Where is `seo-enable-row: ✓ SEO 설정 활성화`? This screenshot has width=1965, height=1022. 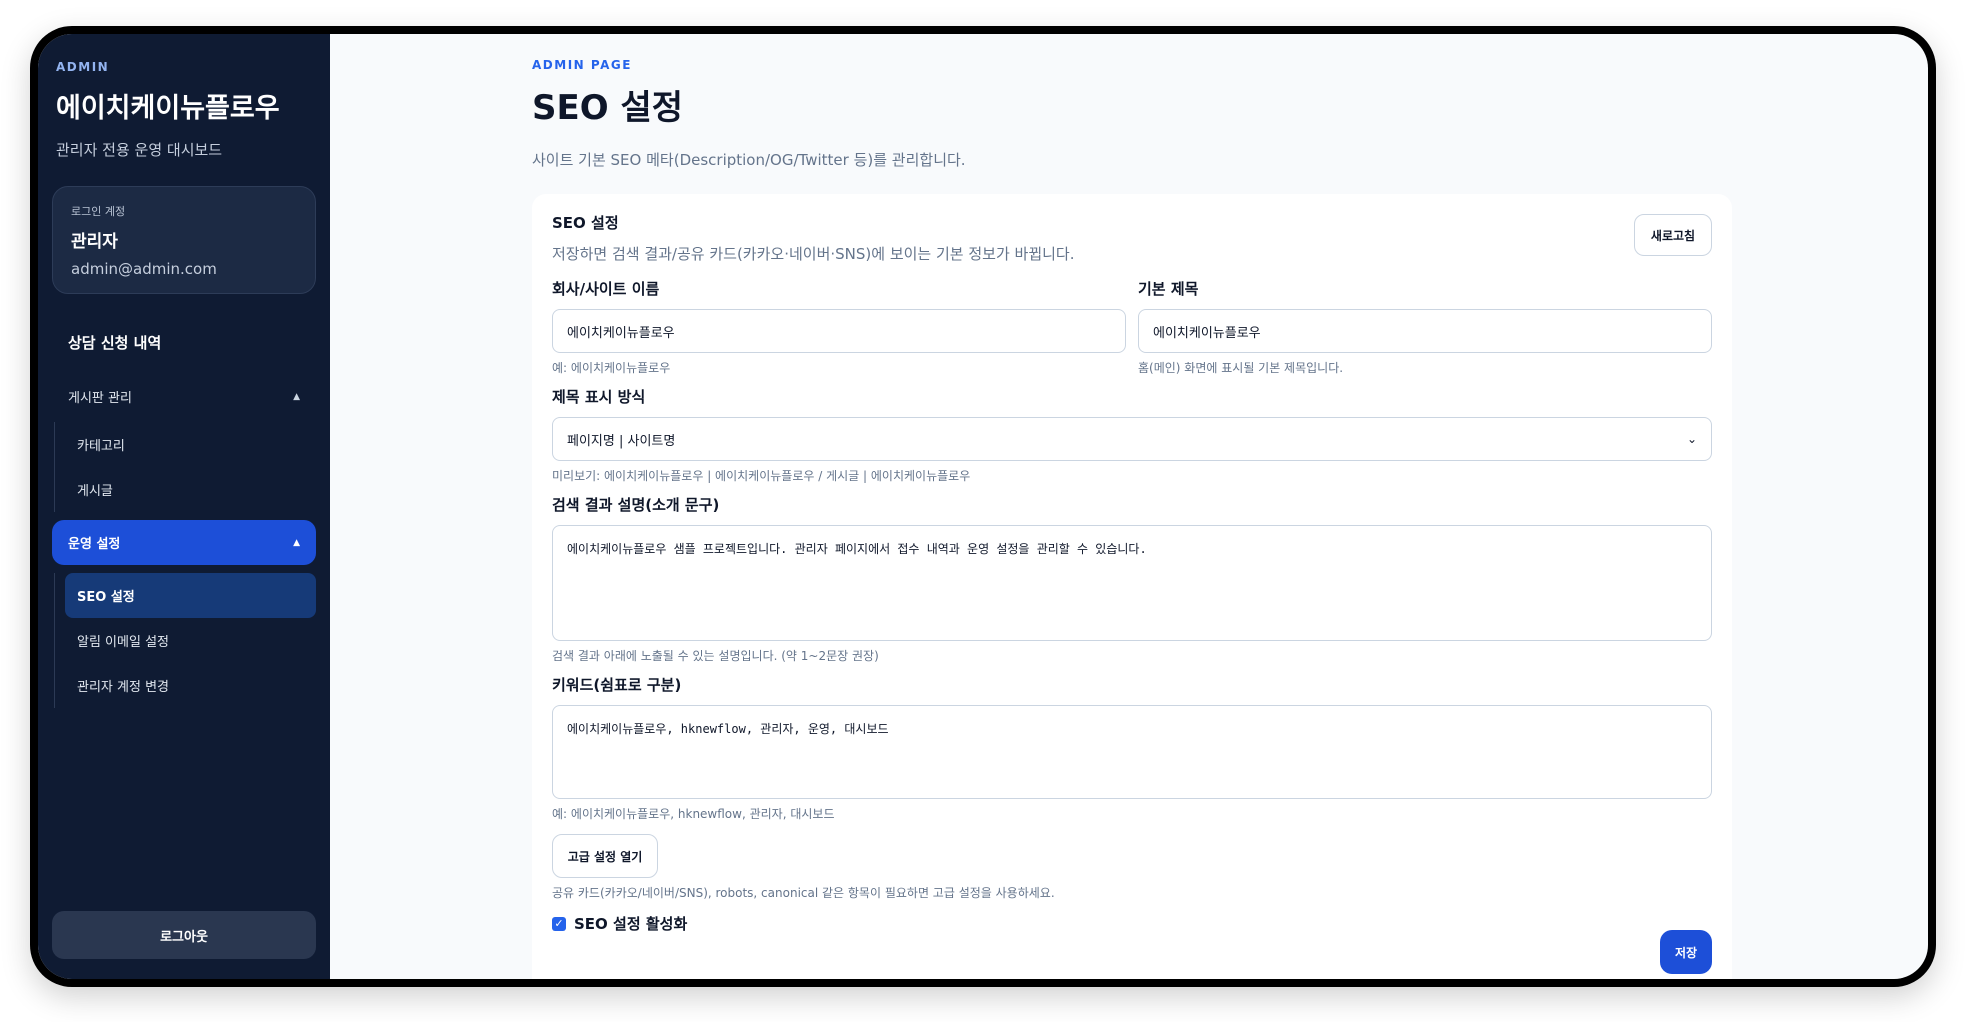
seo-enable-row: ✓ SEO 설정 활성화 is located at coordinates (1132, 923).